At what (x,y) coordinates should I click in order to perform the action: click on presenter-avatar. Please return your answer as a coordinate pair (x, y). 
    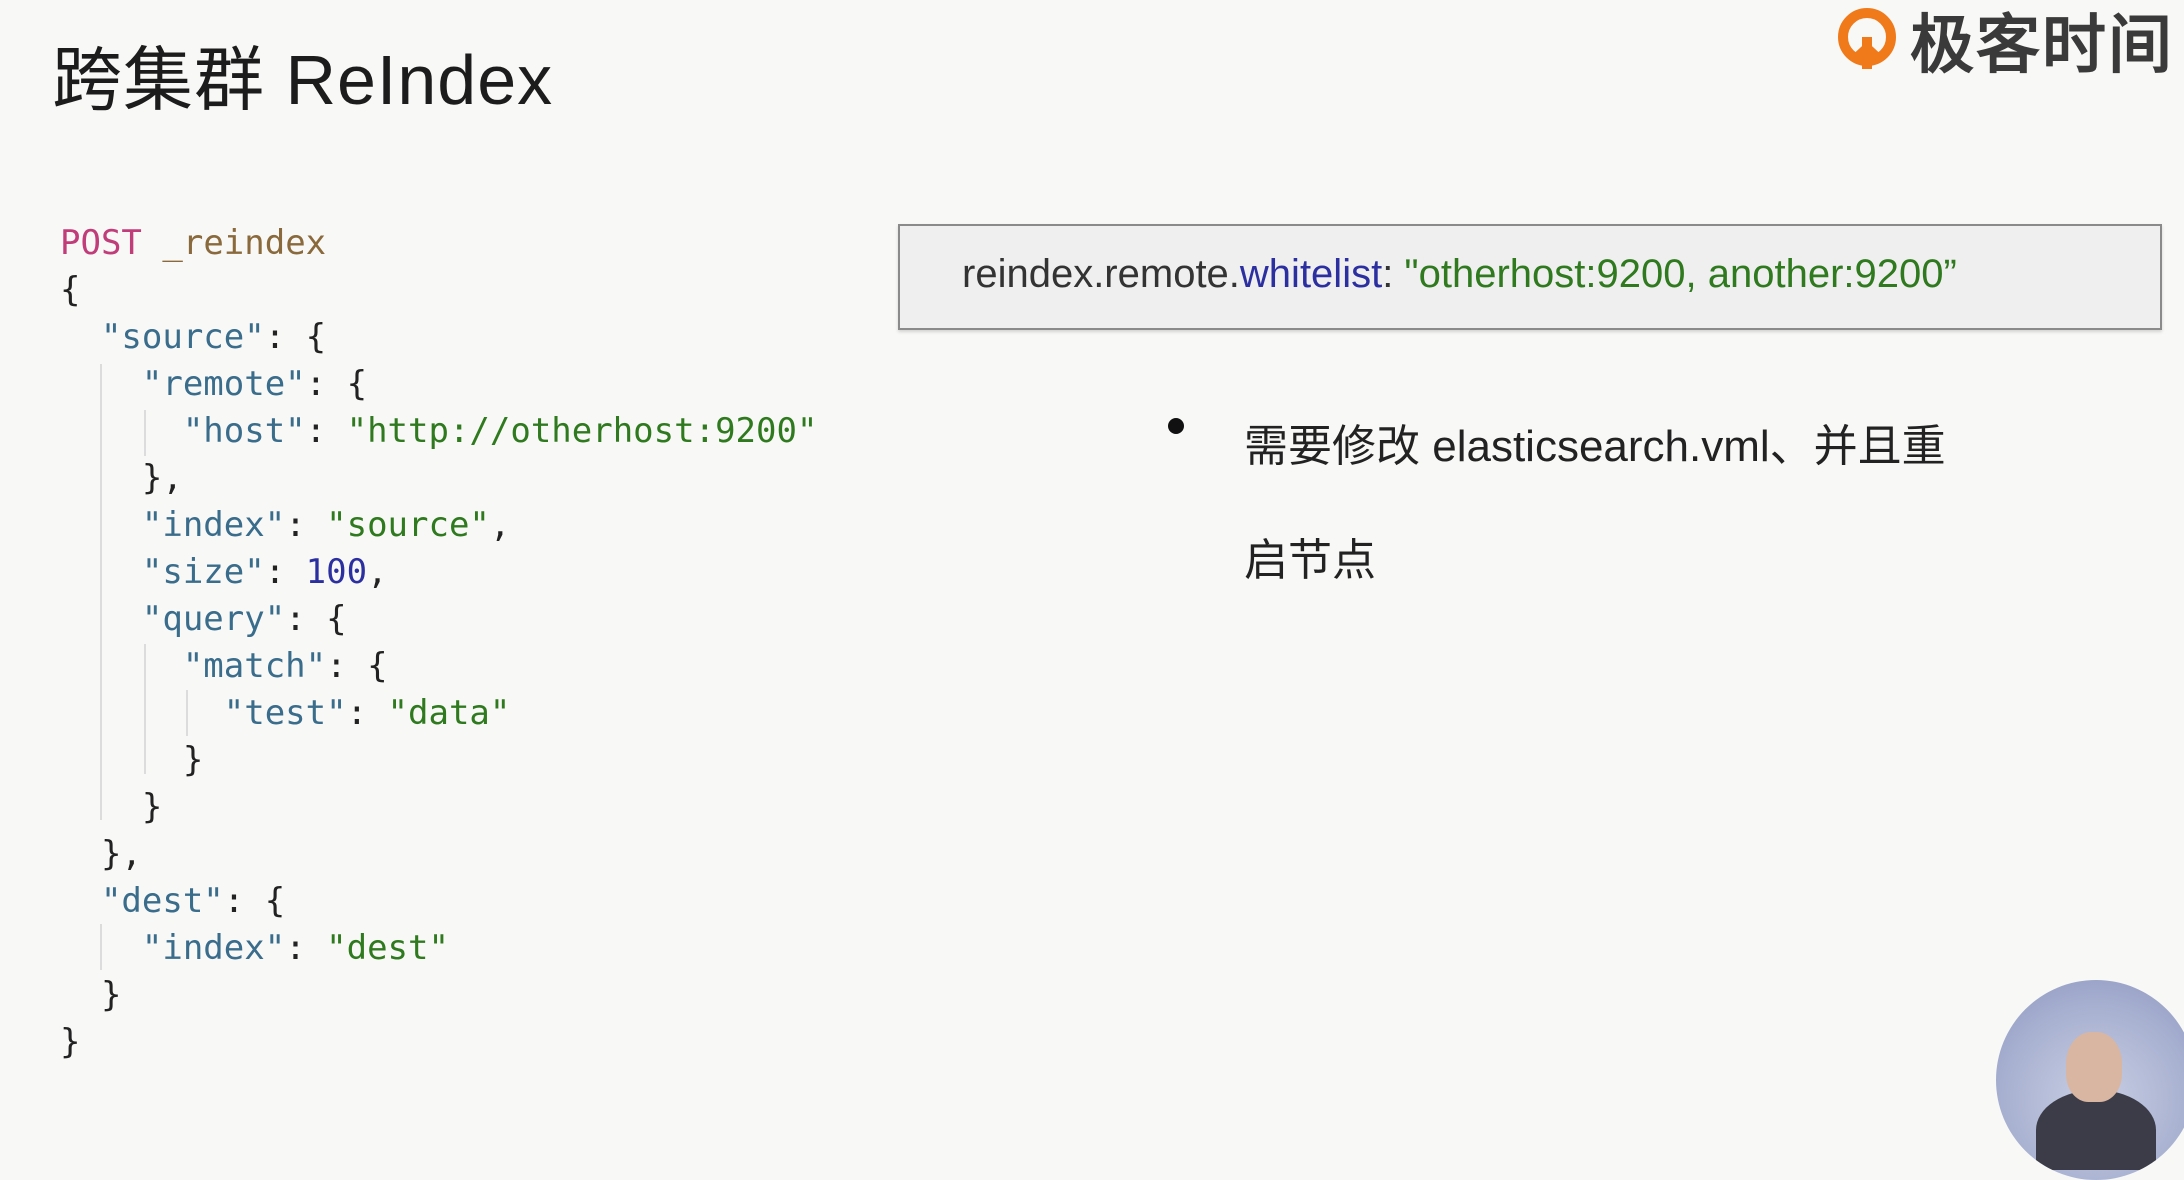
    Looking at the image, I should click on (2090, 1080).